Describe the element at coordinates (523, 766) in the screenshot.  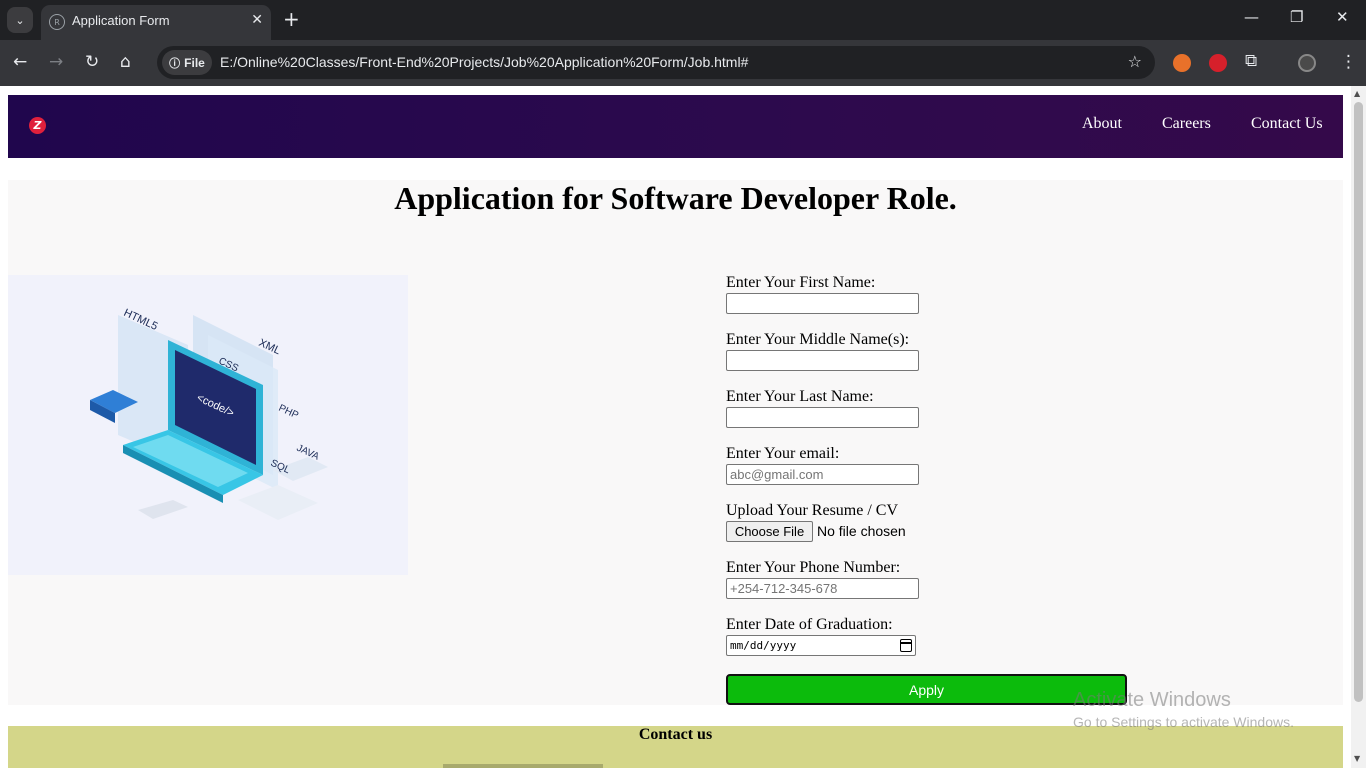
I see `horizontal-scrollbar-thumb` at that location.